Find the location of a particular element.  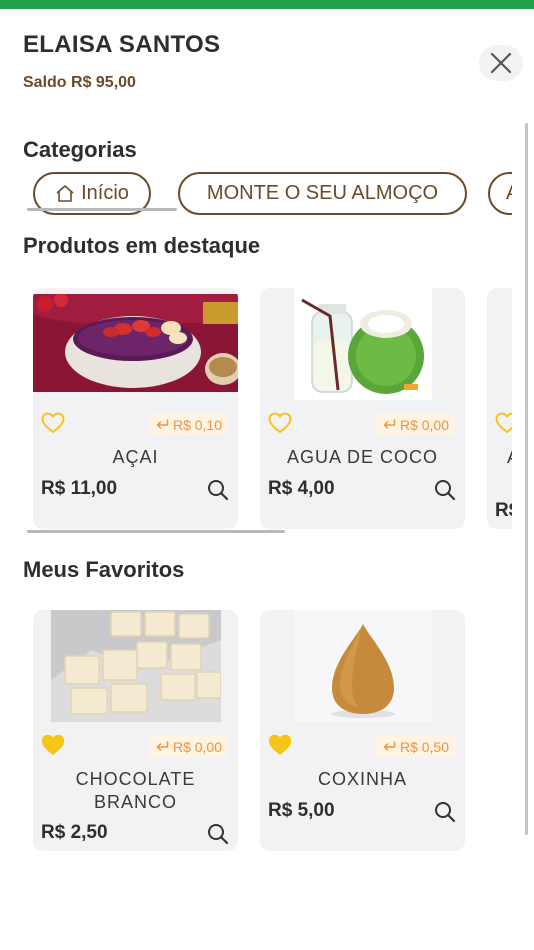

home-icon is located at coordinates (65, 193).